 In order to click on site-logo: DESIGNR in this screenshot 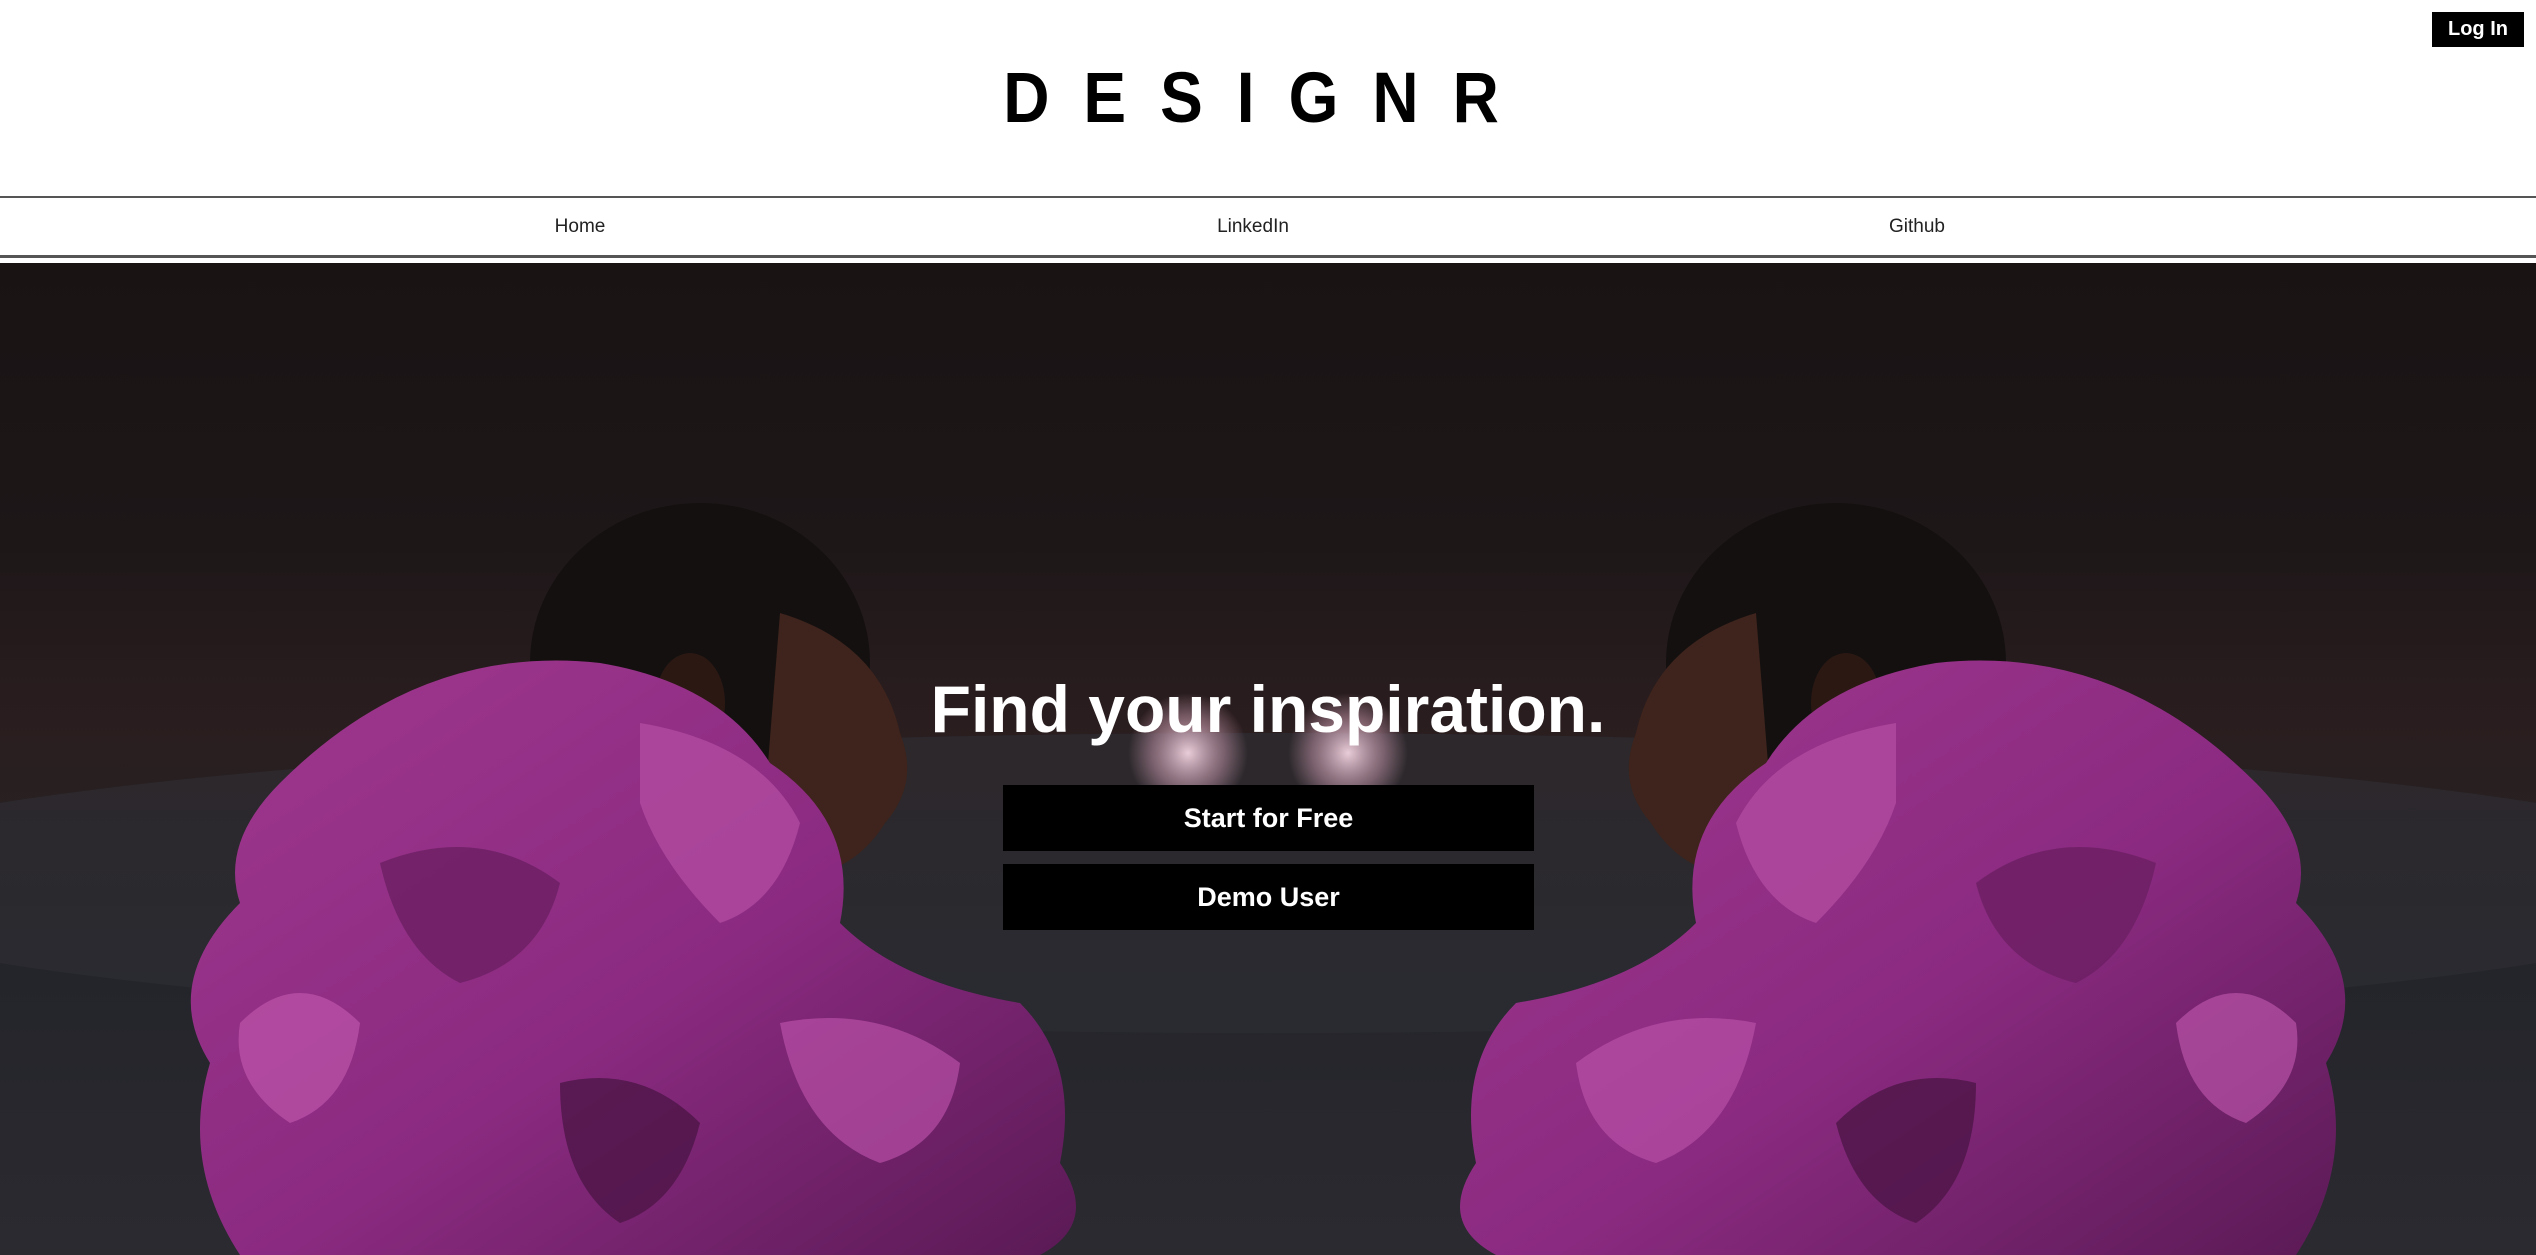, I will do `click(1268, 97)`.